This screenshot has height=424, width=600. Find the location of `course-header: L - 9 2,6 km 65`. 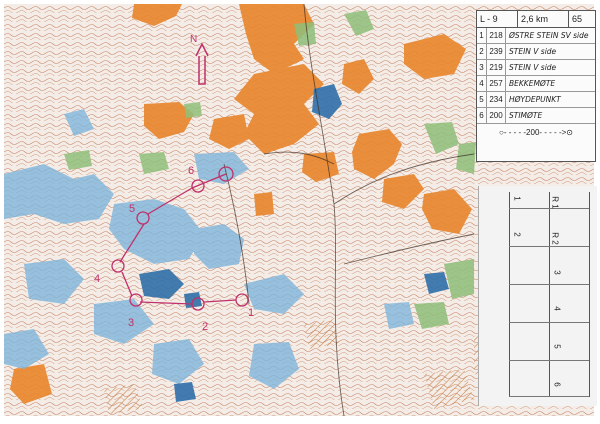

course-header: L - 9 2,6 km 65 is located at coordinates (536, 19).